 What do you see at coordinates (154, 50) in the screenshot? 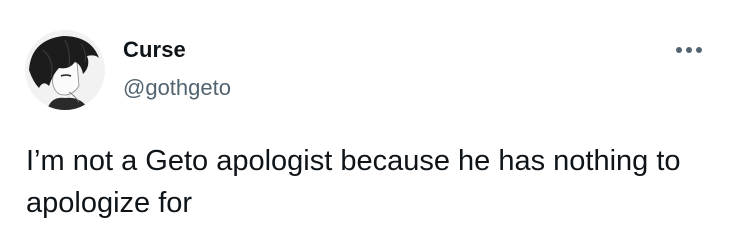
I see `display-name: Curse` at bounding box center [154, 50].